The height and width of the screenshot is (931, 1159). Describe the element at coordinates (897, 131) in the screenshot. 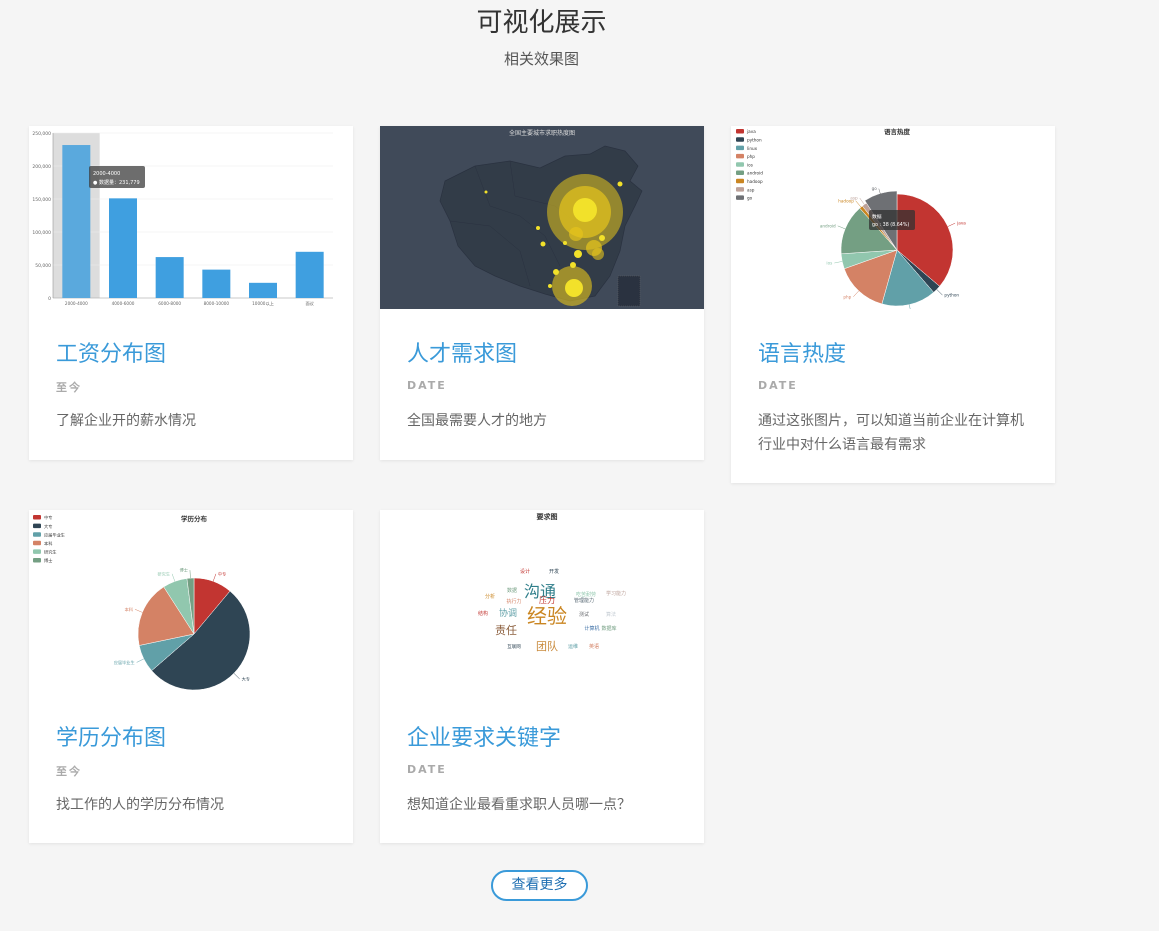

I see `chart-title: 语言热度` at that location.